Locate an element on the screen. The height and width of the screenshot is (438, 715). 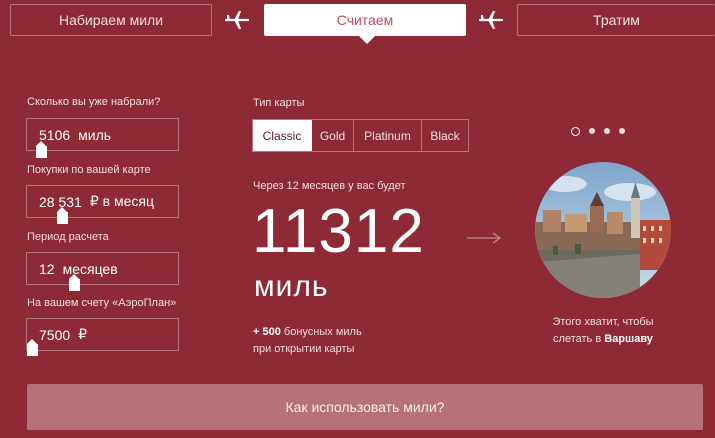
period-field: 12 месяцев is located at coordinates (102, 268).